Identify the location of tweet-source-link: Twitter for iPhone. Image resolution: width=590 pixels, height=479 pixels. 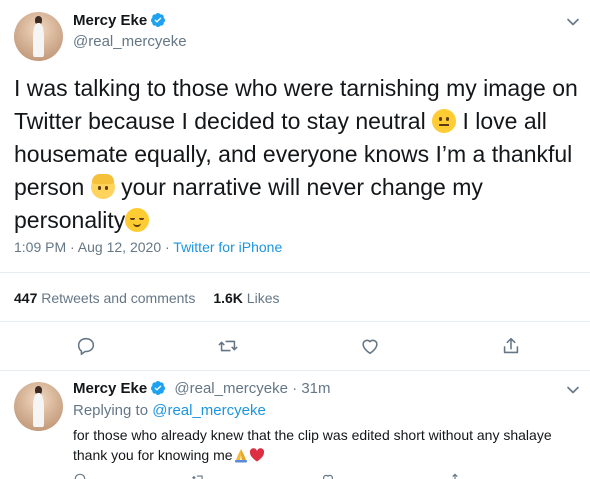
(227, 247).